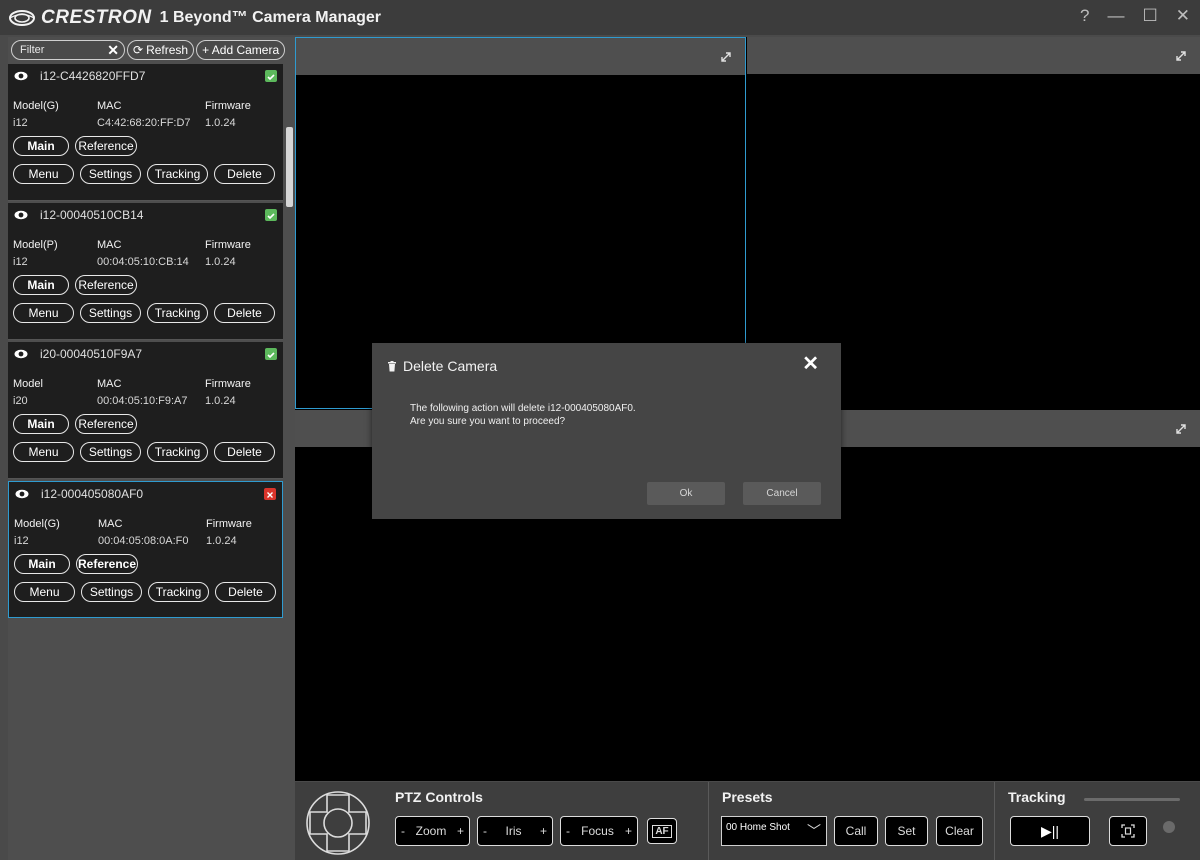  I want to click on zoom-control: - Zoom +, so click(432, 831).